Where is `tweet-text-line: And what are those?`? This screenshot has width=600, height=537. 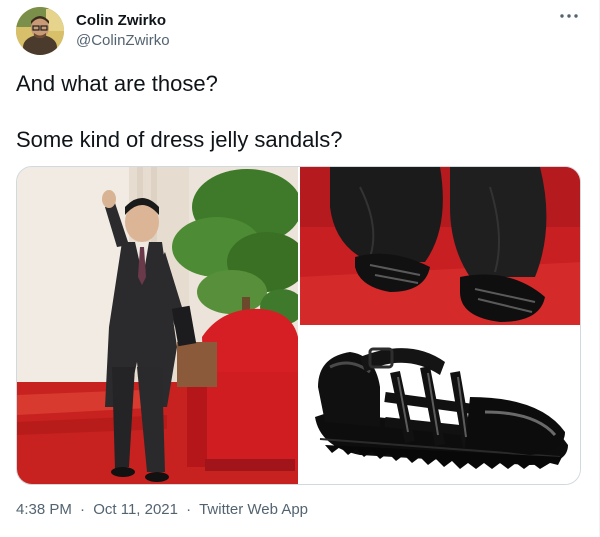 tweet-text-line: And what are those? is located at coordinates (117, 83).